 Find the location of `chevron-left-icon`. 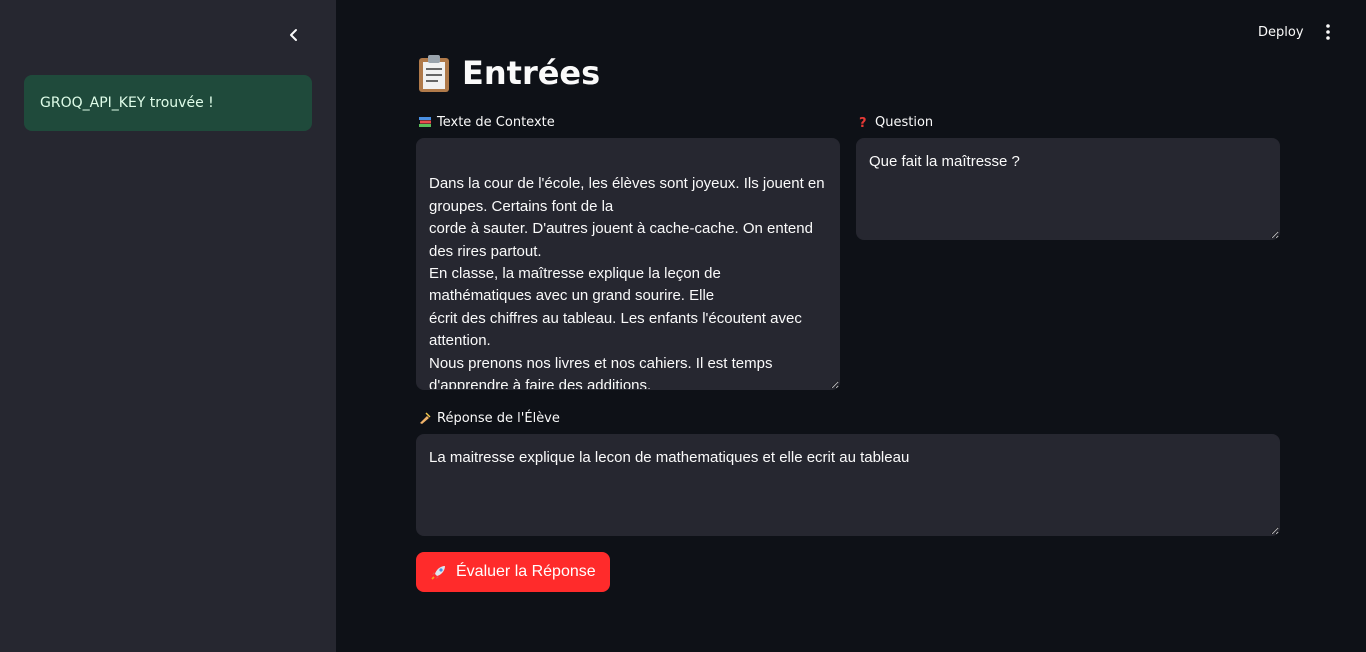

chevron-left-icon is located at coordinates (293, 35).